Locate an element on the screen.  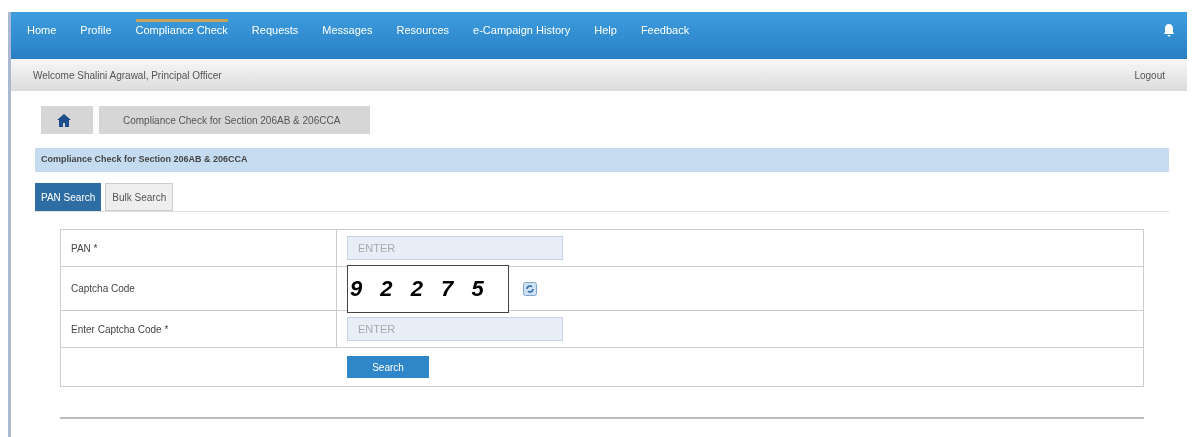
welcome-text: Welcome Shalini Agrawal, Principal Officer is located at coordinates (127, 75).